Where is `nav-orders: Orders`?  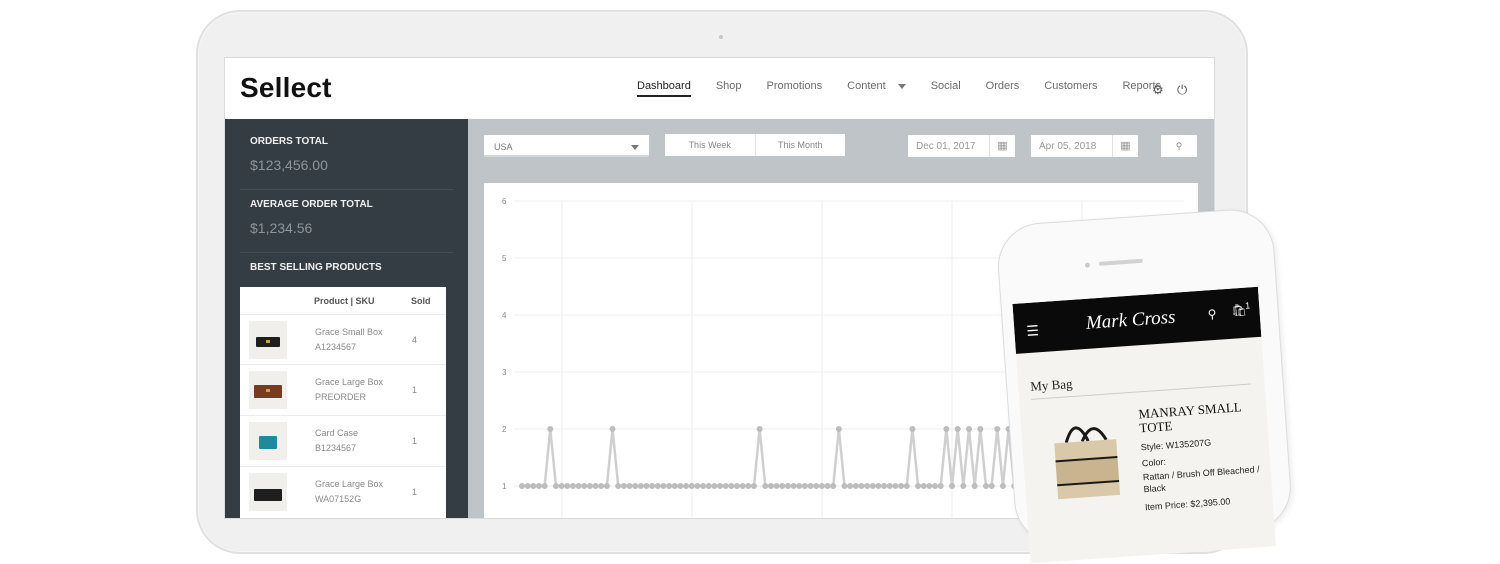
nav-orders: Orders is located at coordinates (1003, 88).